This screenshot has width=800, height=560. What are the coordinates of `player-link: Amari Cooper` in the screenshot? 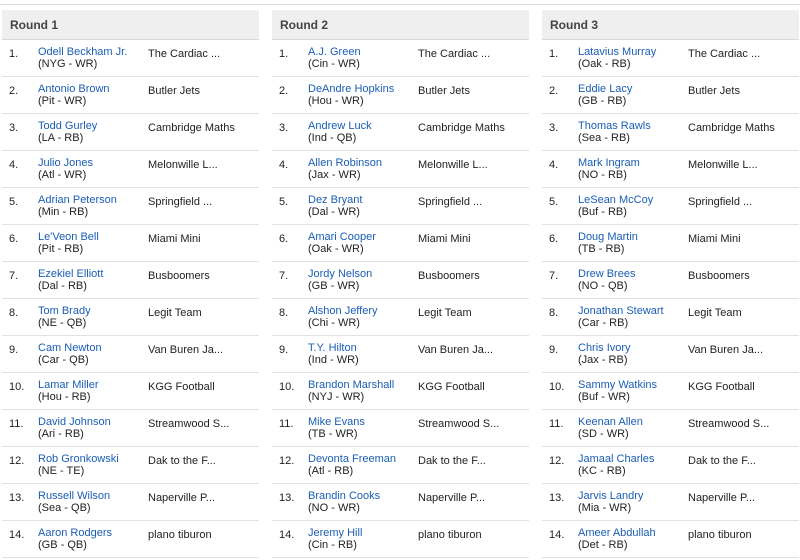 It's located at (342, 237).